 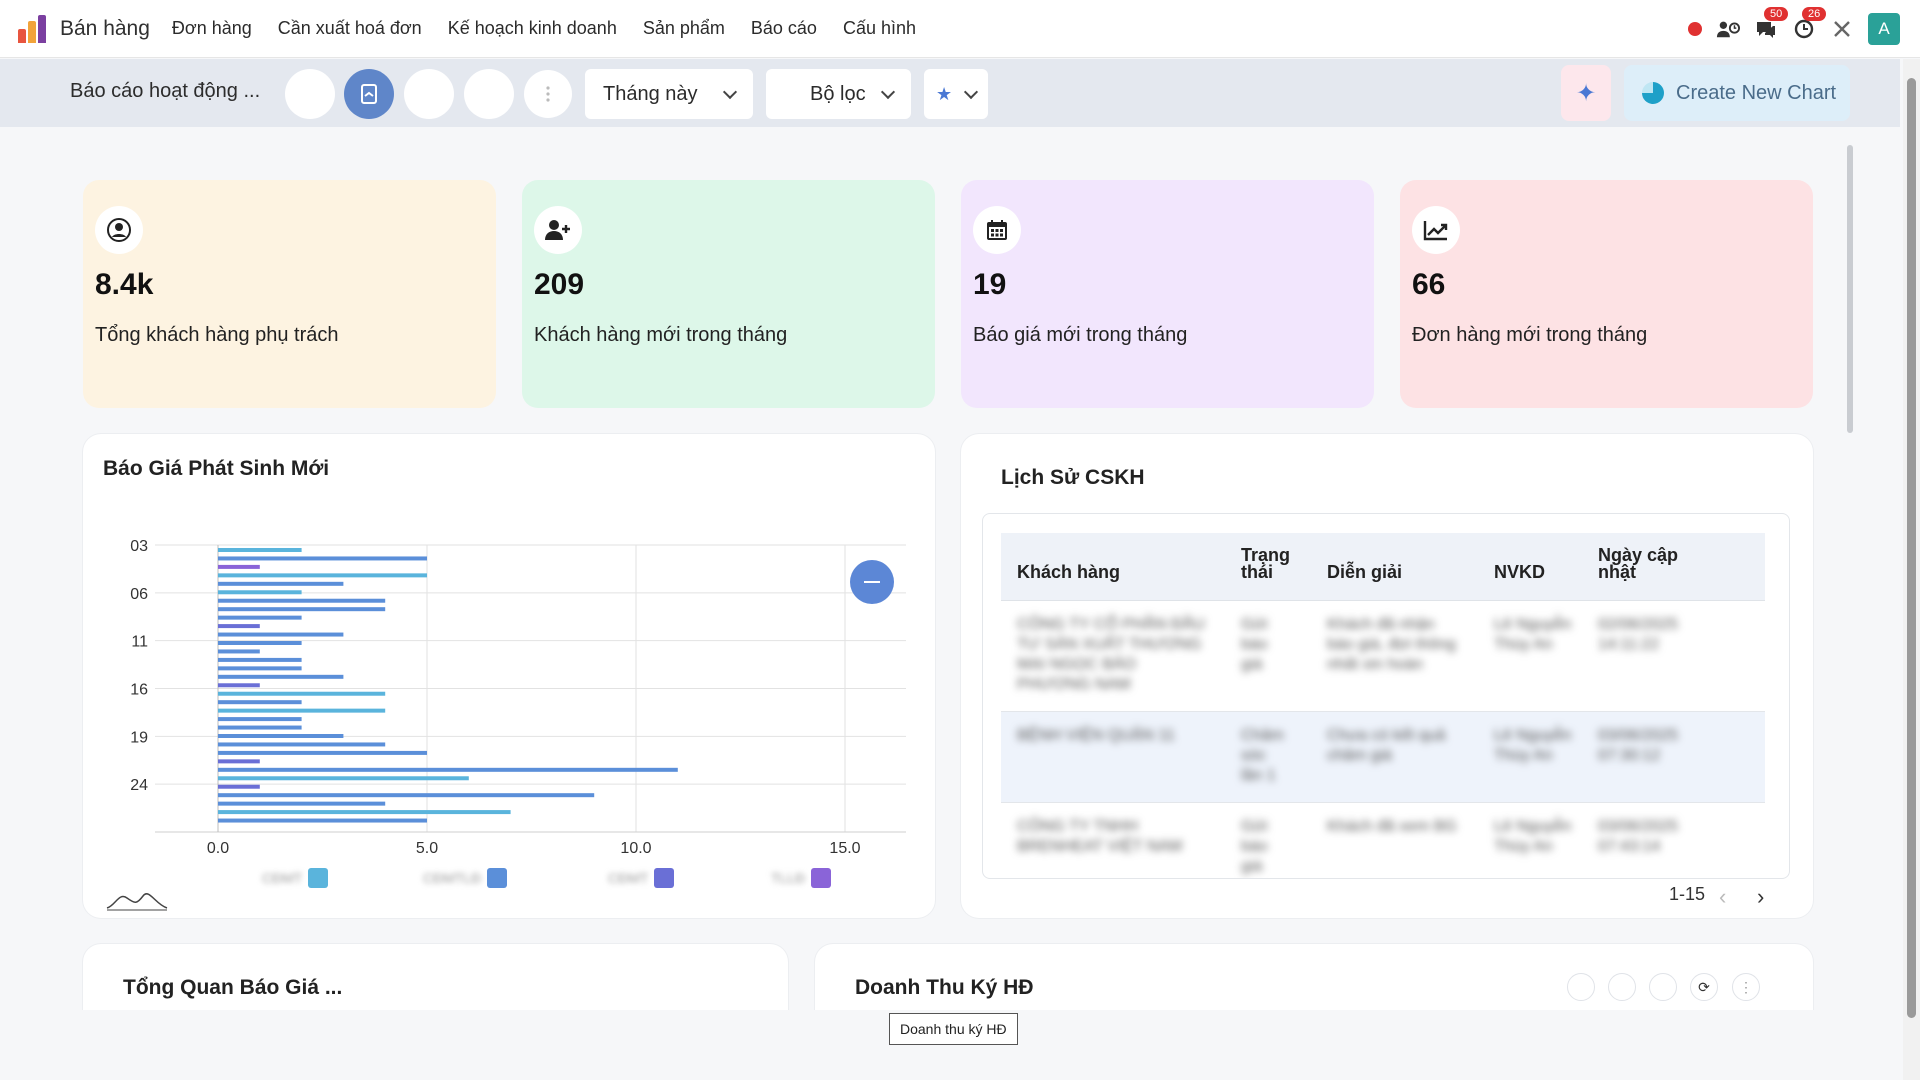 I want to click on more-options-button: ⋮, so click(x=1746, y=987).